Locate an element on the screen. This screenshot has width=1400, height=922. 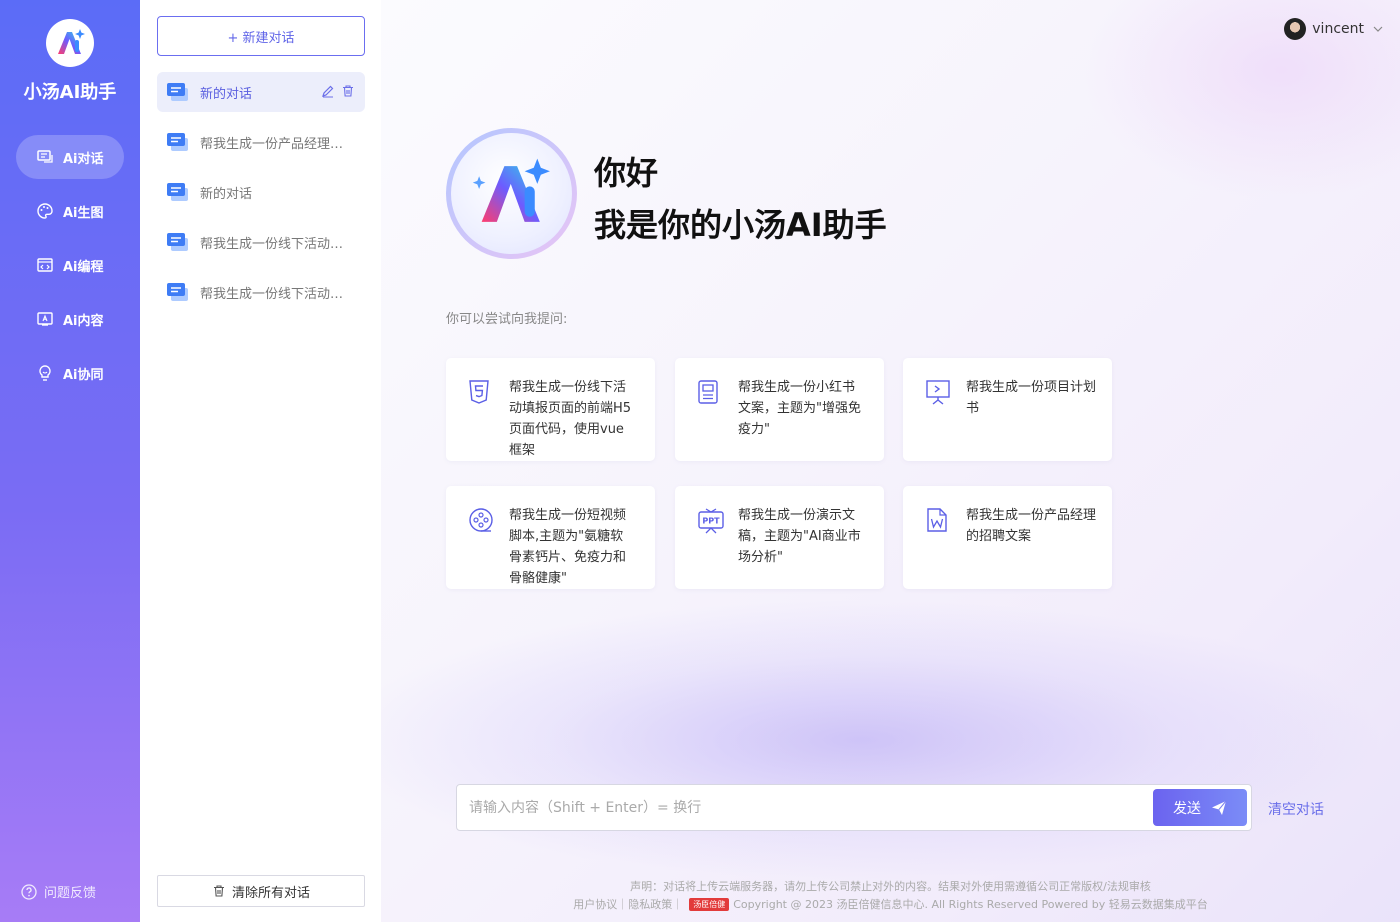
suggestion-card: 帮我生成一份短视频脚本,主题为"氨糖软骨素钙片、免疫力和骨骼健康" is located at coordinates (550, 537).